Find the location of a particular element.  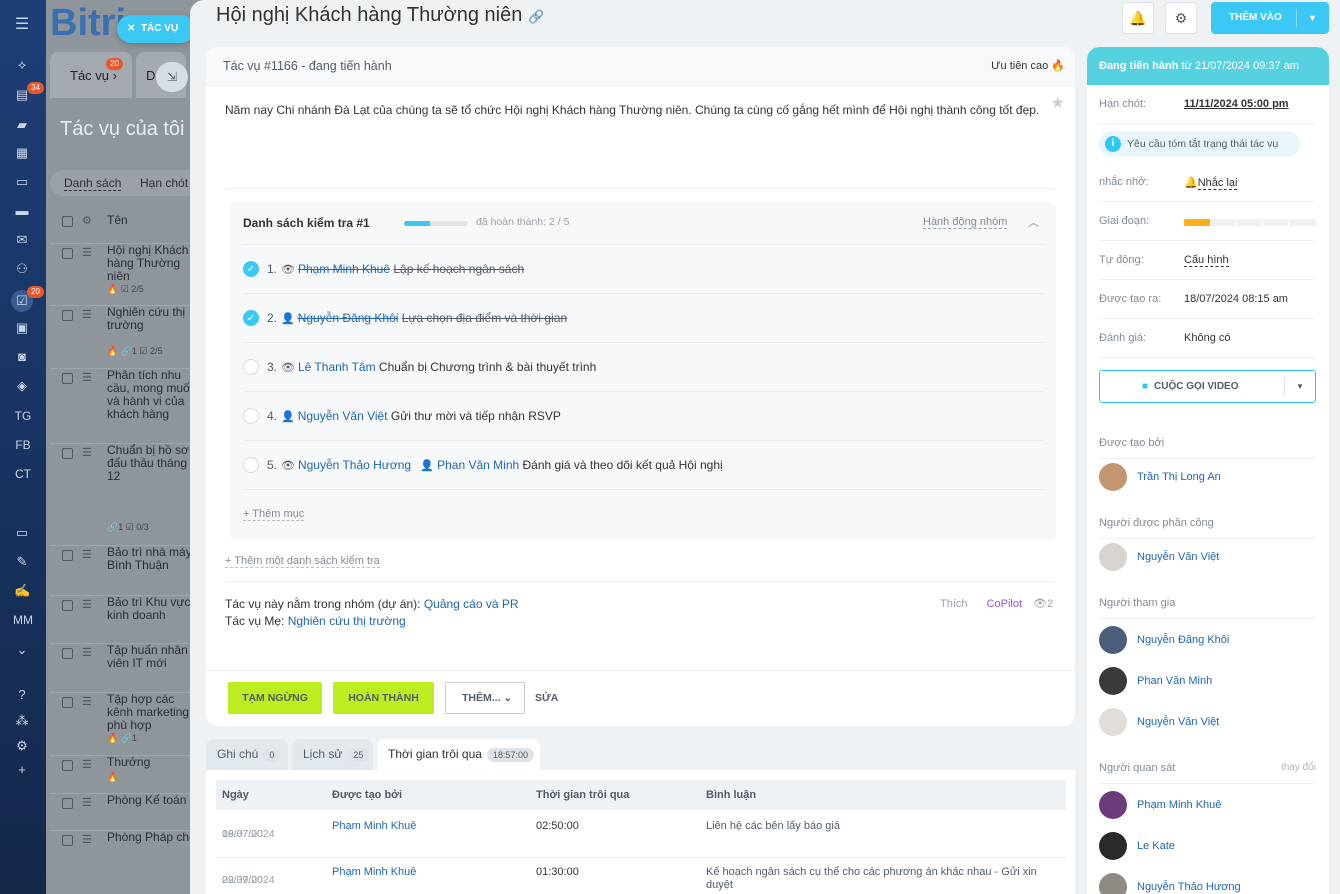

add-item-link: + Thêm mục is located at coordinates (274, 514).